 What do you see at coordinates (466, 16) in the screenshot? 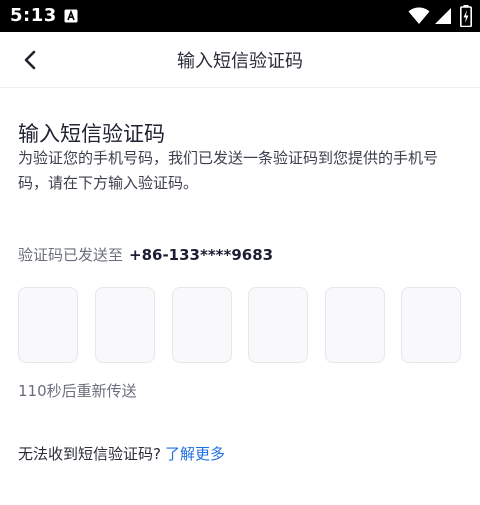
I see `battery-icon` at bounding box center [466, 16].